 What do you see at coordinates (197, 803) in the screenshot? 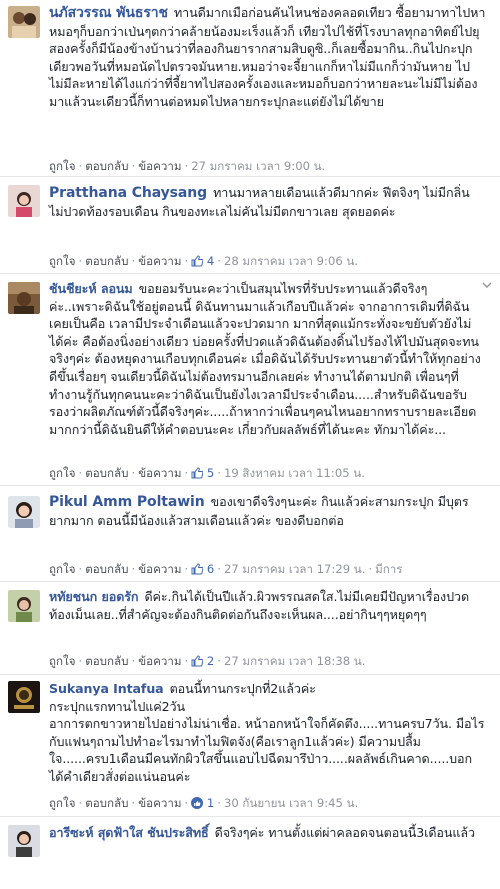
I see `thumbs-up-circle-icon` at bounding box center [197, 803].